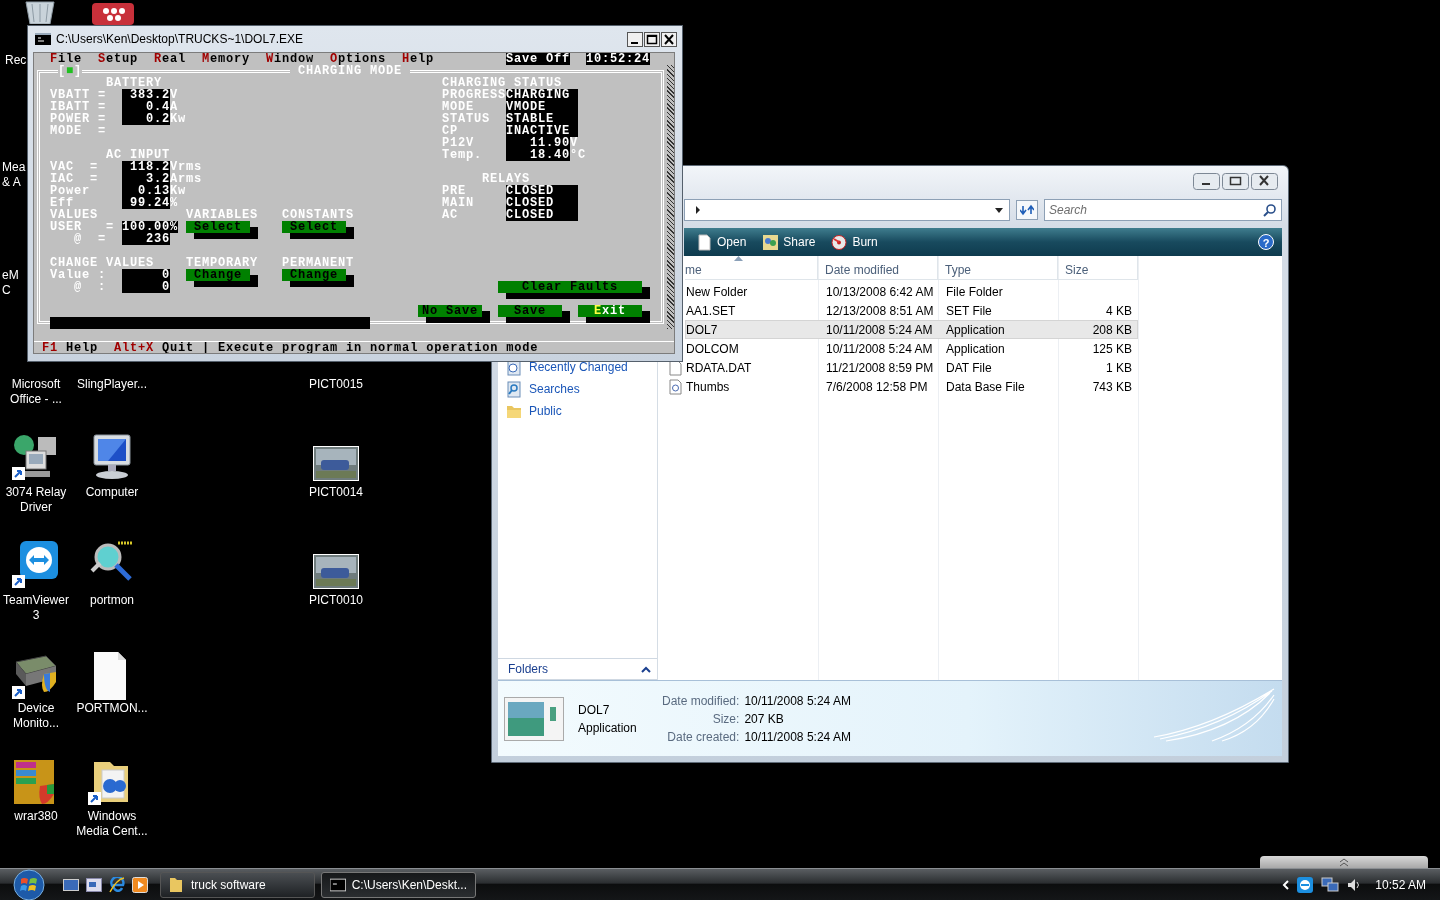 The image size is (1440, 900). What do you see at coordinates (1027, 210) in the screenshot?
I see `refresh-button` at bounding box center [1027, 210].